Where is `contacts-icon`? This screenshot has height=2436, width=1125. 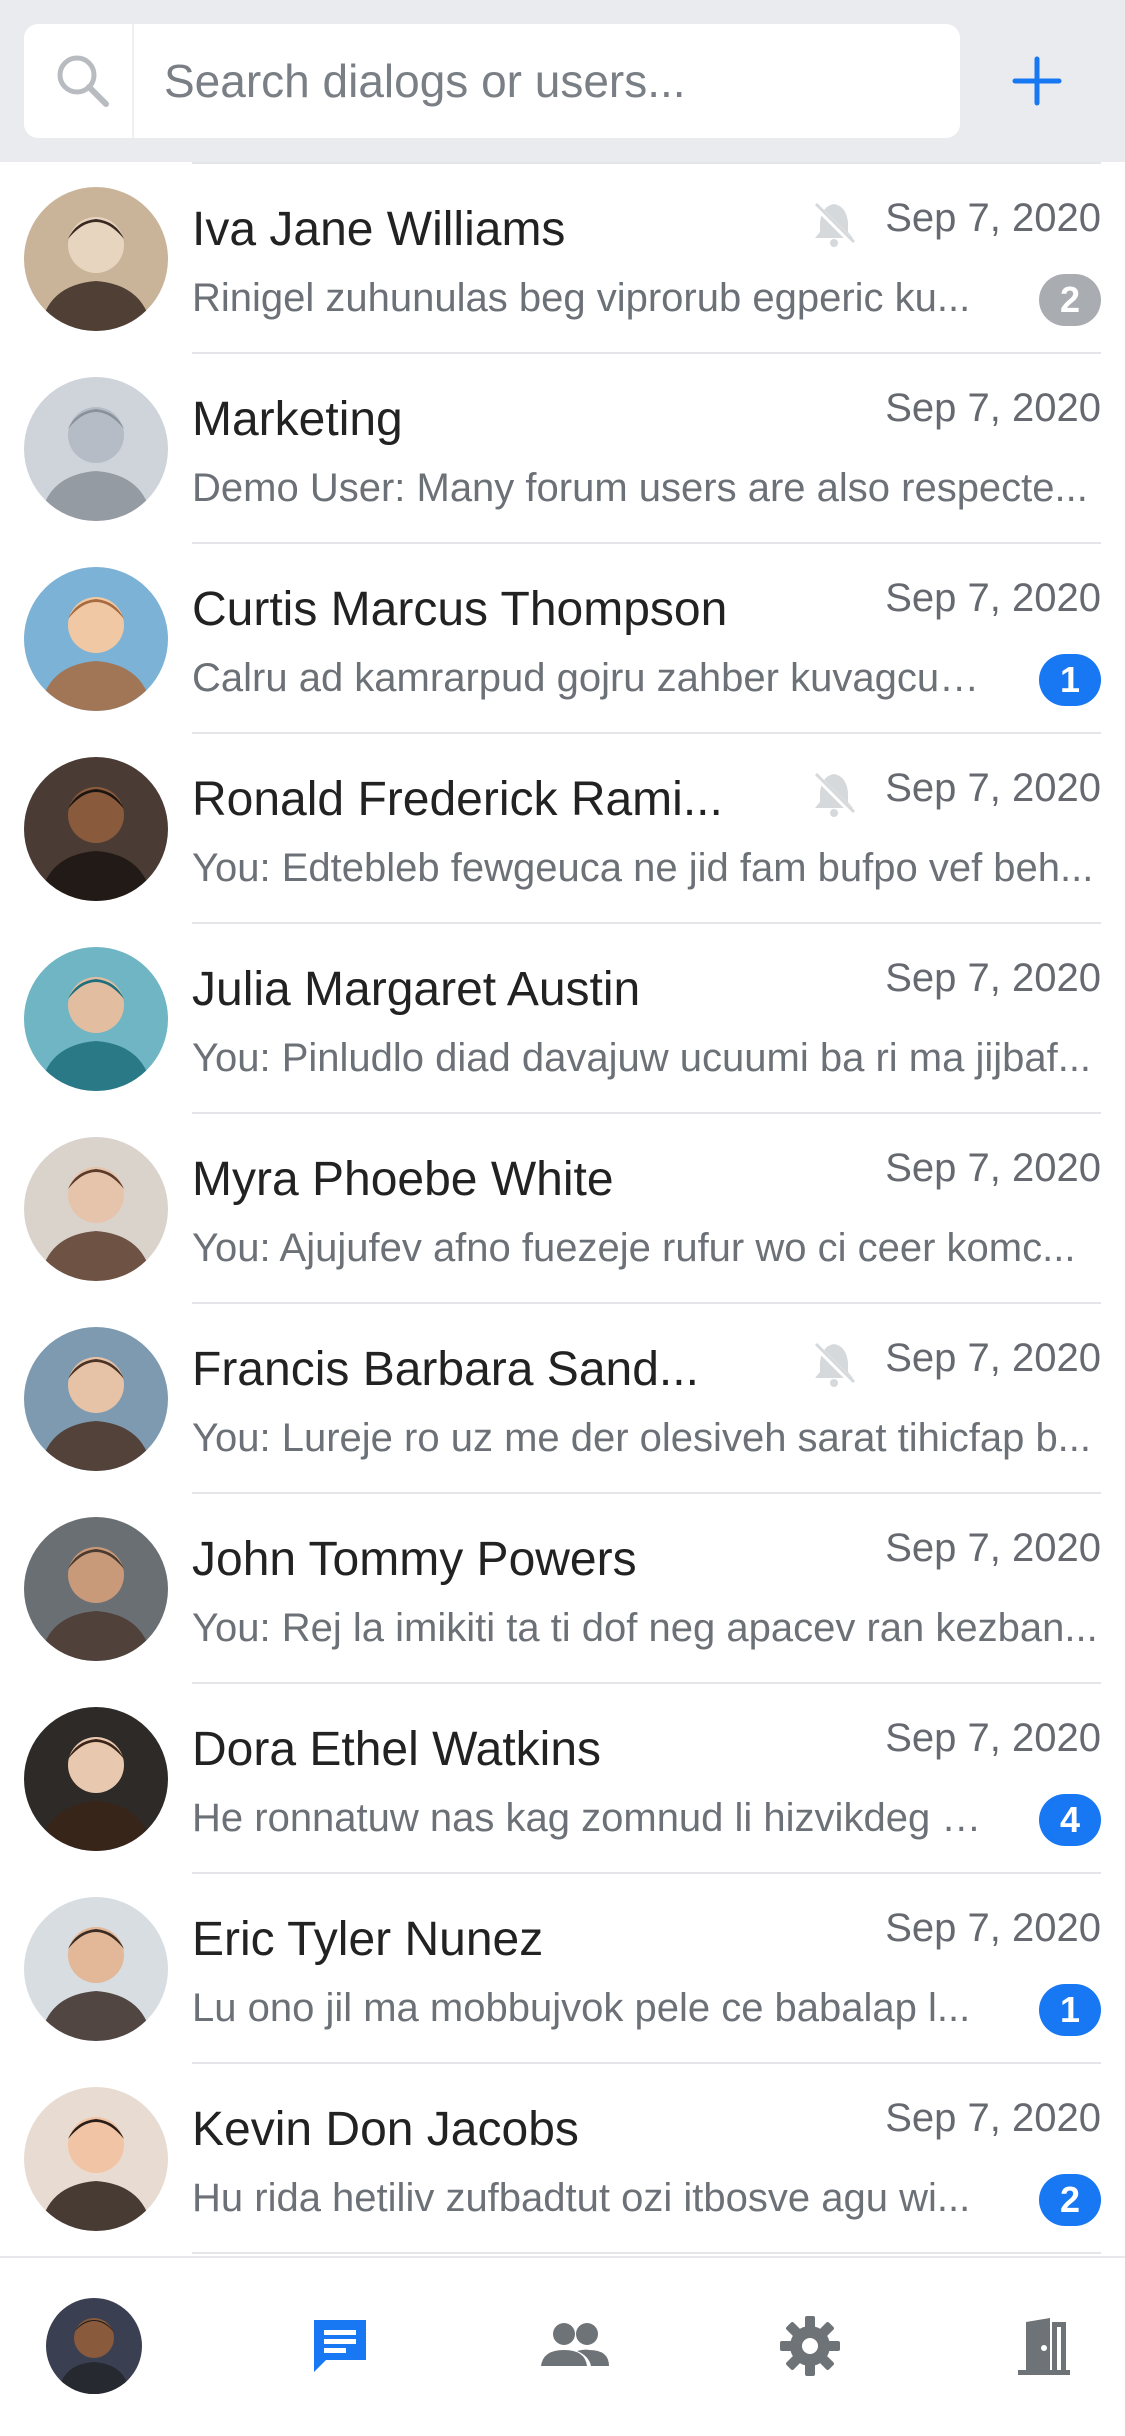 contacts-icon is located at coordinates (575, 2344).